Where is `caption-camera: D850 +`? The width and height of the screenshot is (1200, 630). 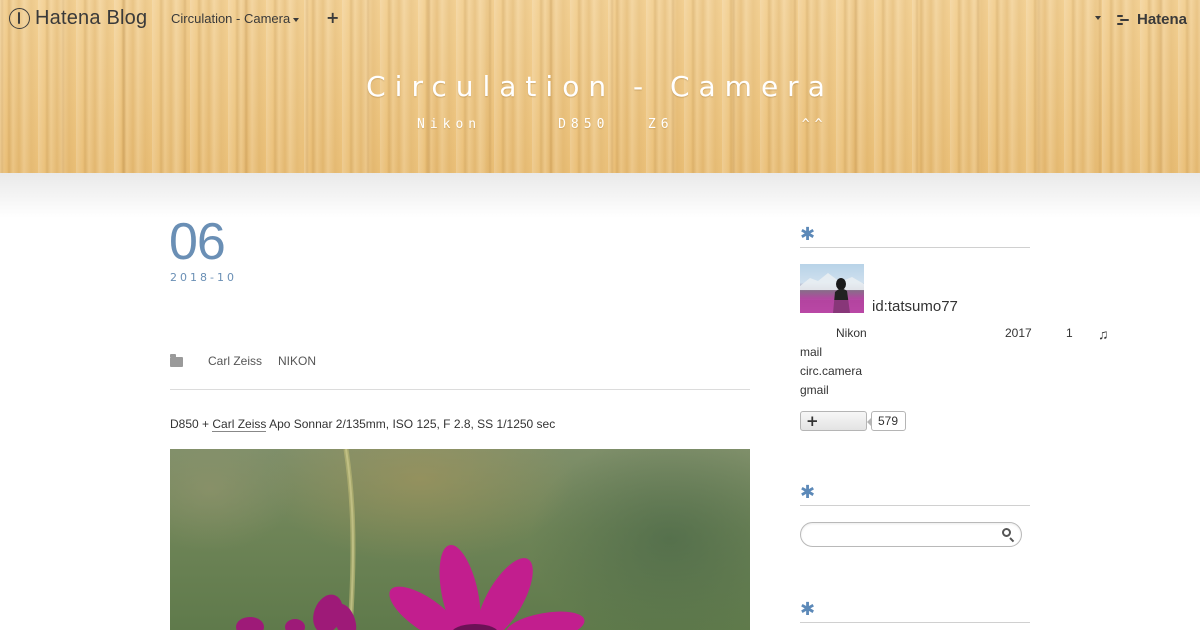
caption-camera: D850 + is located at coordinates (191, 424).